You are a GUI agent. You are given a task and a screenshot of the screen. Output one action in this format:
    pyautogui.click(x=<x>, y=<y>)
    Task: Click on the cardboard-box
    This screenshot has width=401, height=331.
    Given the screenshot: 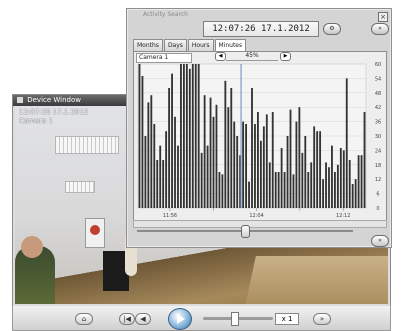 What is the action you would take?
    pyautogui.click(x=316, y=280)
    